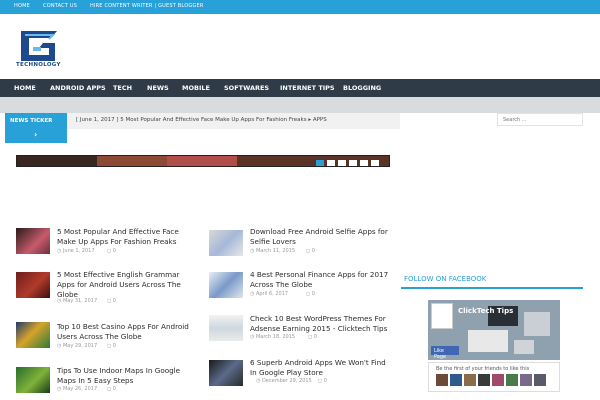 The height and width of the screenshot is (400, 600). I want to click on post-date: ◷ December 29, 2015, so click(284, 381).